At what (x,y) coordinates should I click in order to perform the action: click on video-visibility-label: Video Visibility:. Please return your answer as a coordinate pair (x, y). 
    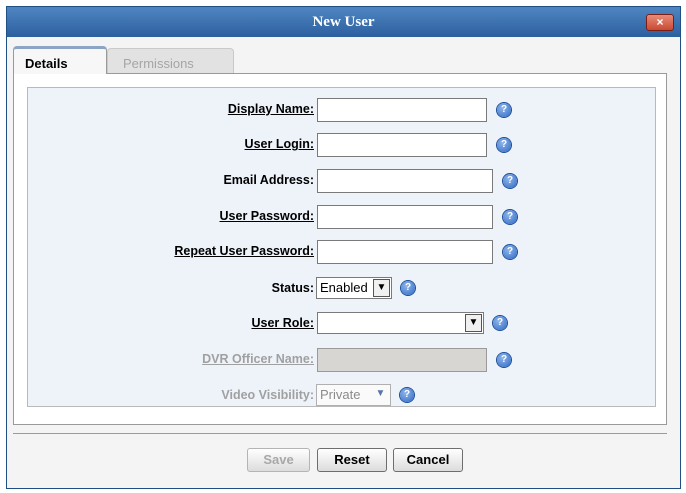
    Looking at the image, I should click on (267, 395).